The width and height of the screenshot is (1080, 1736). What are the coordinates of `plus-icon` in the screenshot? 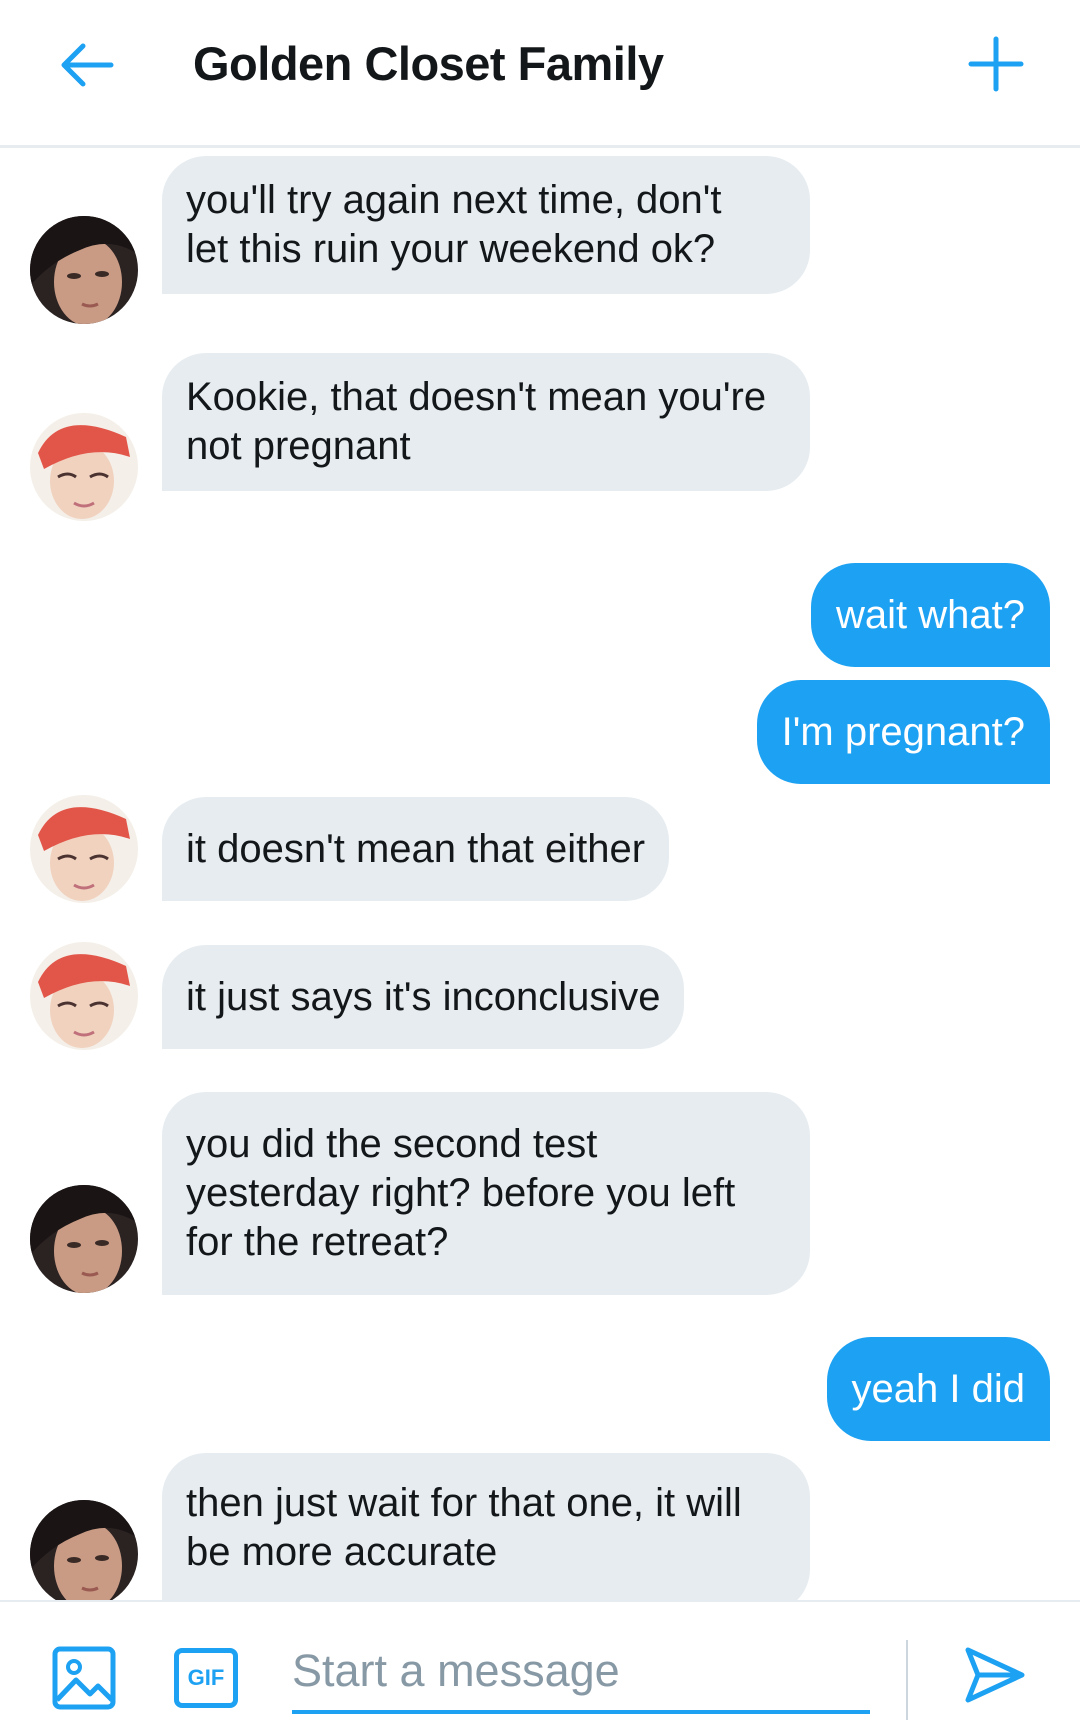 It's located at (996, 64).